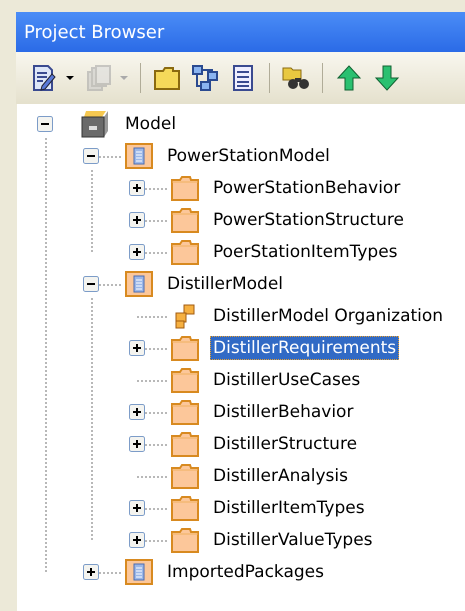  Describe the element at coordinates (307, 188) in the screenshot. I see `tree-item: PowerStationBehavior` at that location.